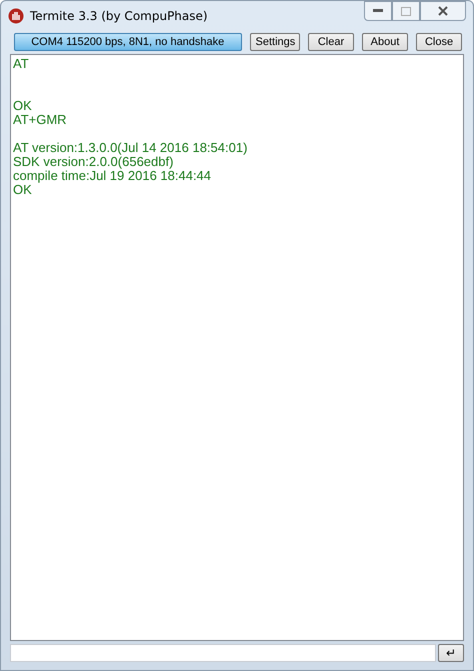  Describe the element at coordinates (130, 148) in the screenshot. I see `terminal-line: AT version:1.3.0.0(Jul 14 2016 18:54:01)` at that location.